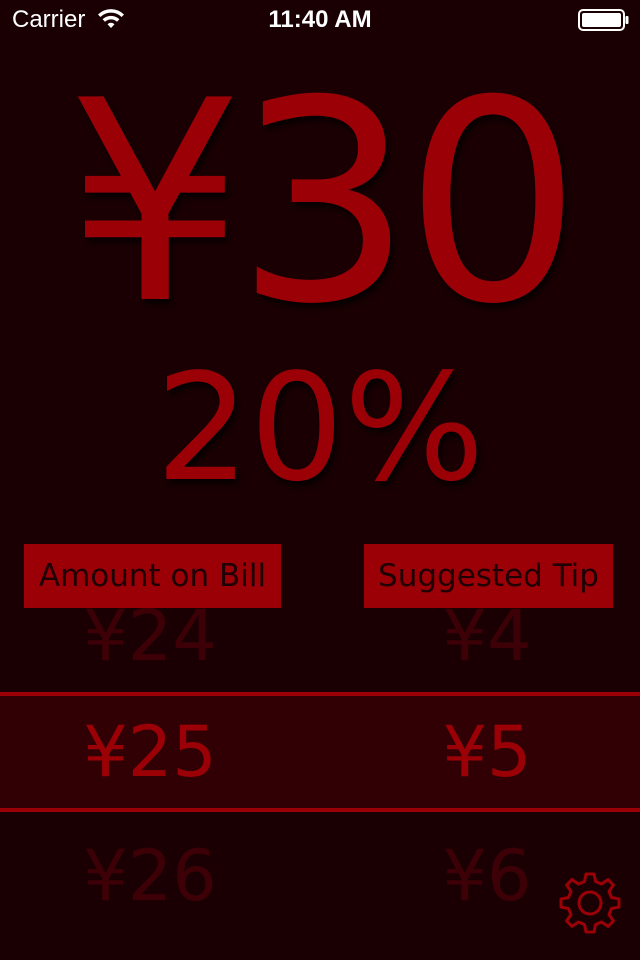 The image size is (640, 960). I want to click on picker-row: ¥26 ¥6, so click(320, 876).